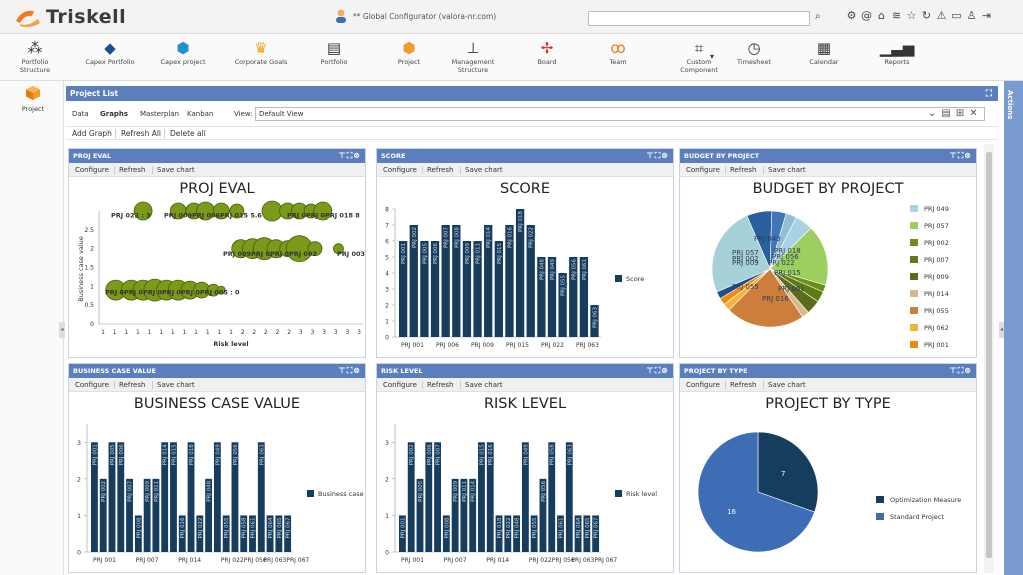  I want to click on toolbar-item-corporate-goals: ♛ Corporate Goals, so click(261, 52).